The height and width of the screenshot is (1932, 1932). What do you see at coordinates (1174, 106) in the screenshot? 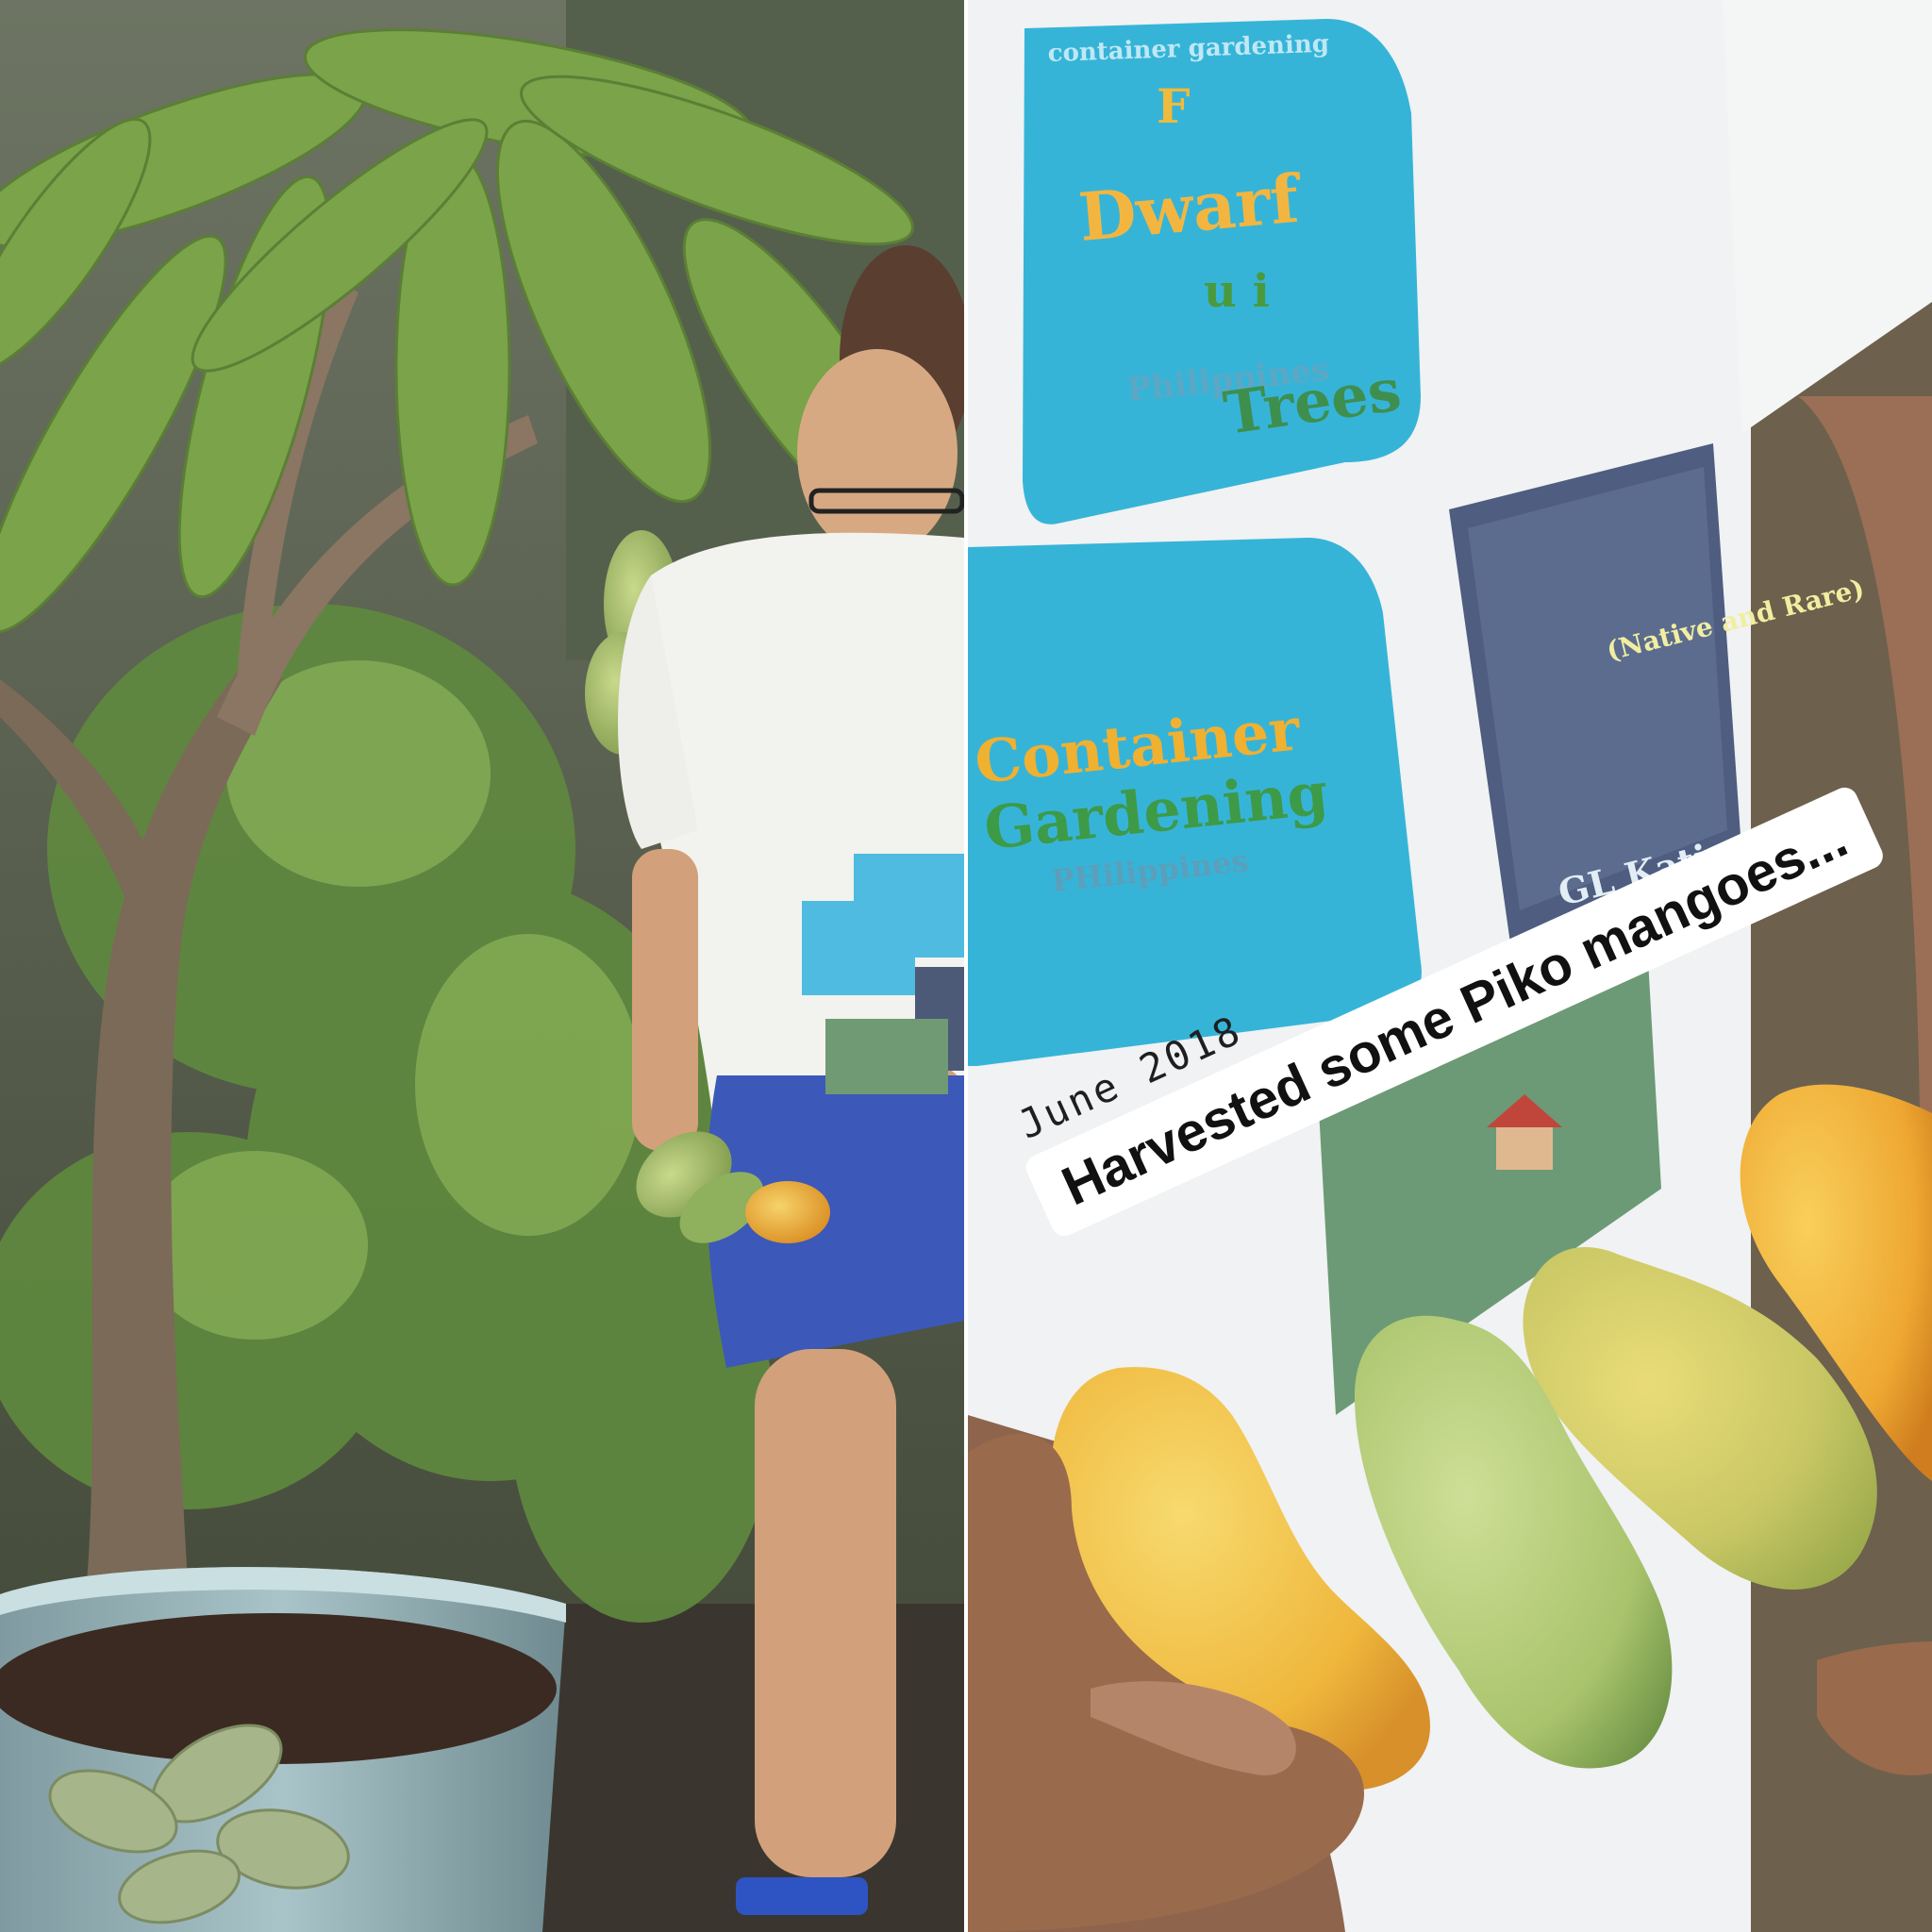
I see `print1-letter-f: F` at bounding box center [1174, 106].